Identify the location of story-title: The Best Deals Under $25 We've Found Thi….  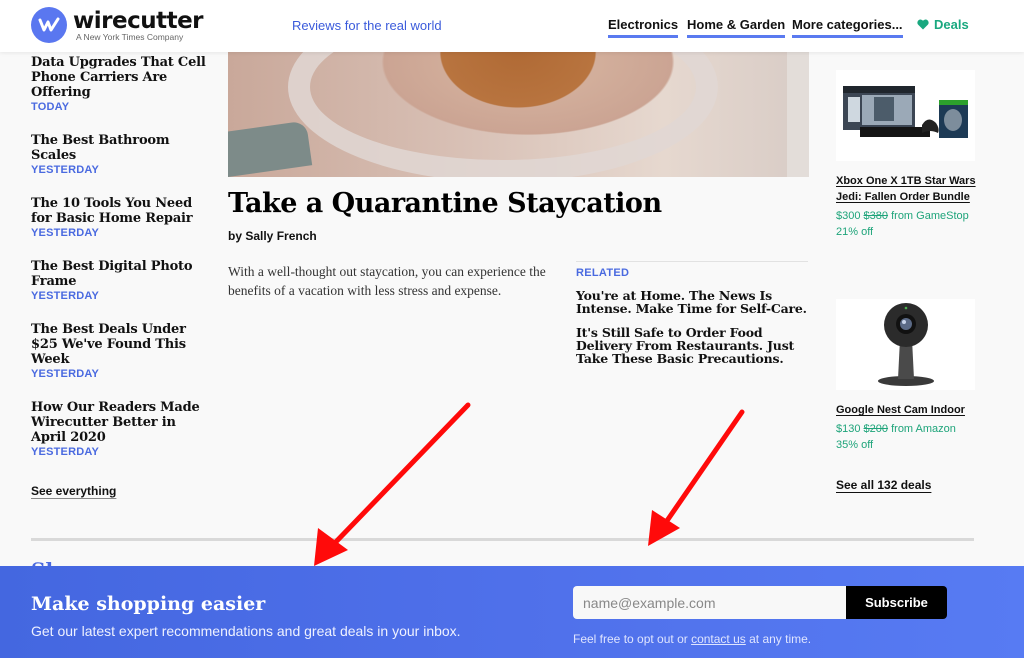
(121, 344).